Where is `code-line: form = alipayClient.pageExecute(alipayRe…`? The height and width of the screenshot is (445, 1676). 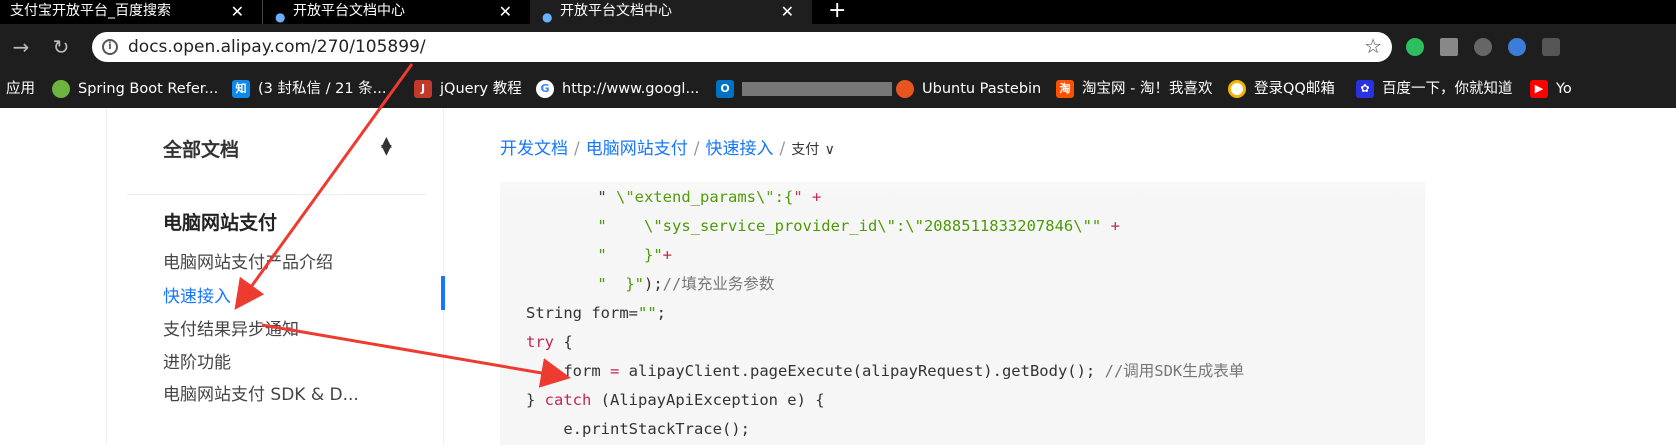
code-line: form = alipayClient.pageExecute(alipayRe… is located at coordinates (885, 371).